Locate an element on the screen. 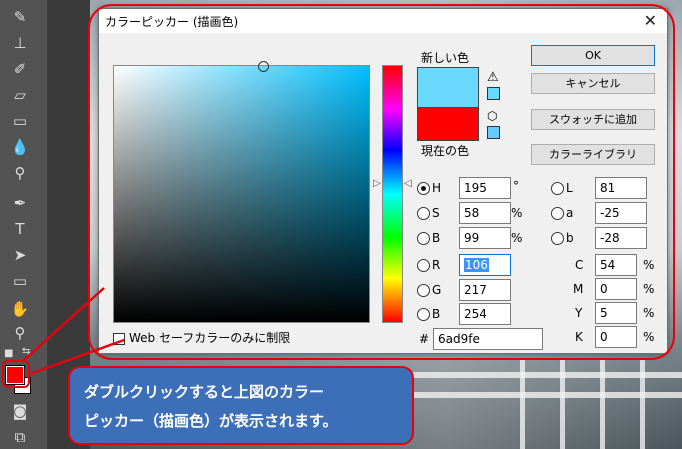 The image size is (682, 449). callout-line-2: ピッカー（描画色）が表示されます。 is located at coordinates (211, 421).